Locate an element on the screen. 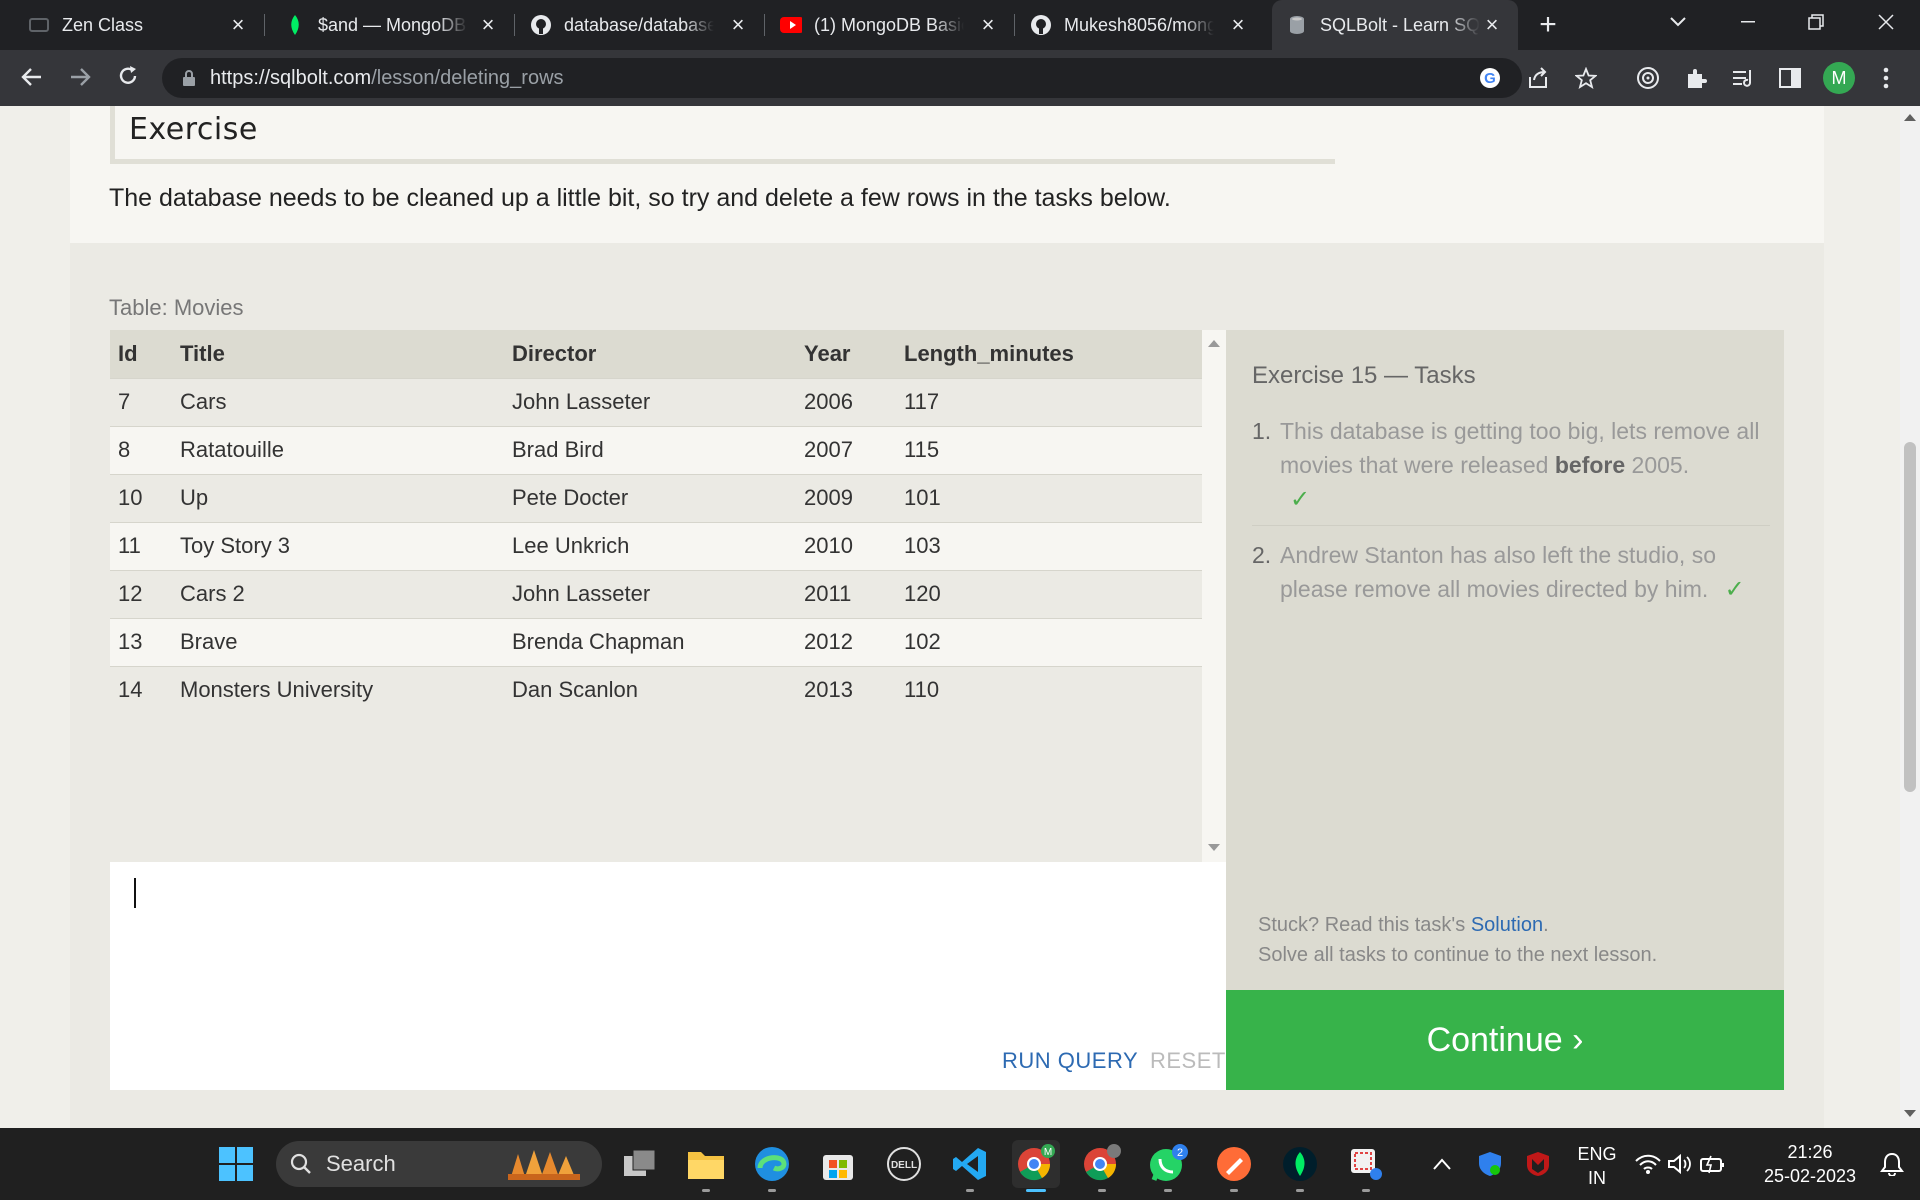 Image resolution: width=1920 pixels, height=1200 pixels. table-cell: 2007 is located at coordinates (846, 449).